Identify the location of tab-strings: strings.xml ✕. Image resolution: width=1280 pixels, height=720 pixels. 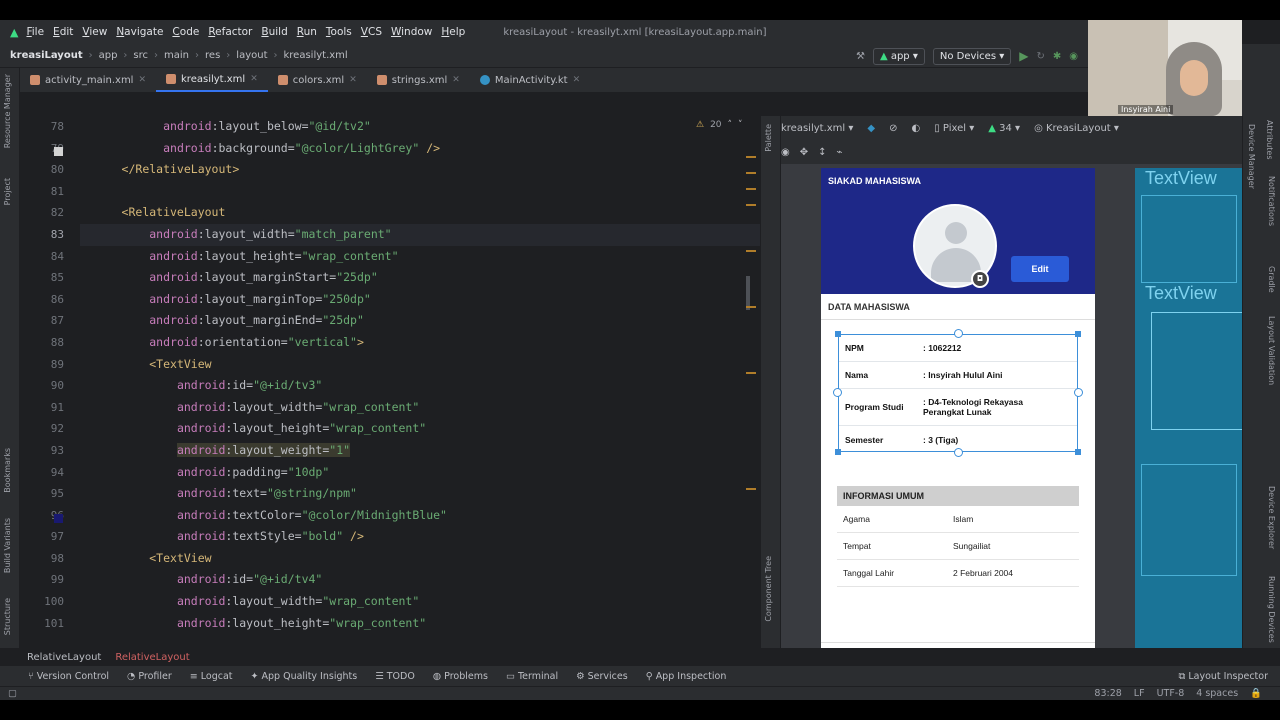
(418, 80).